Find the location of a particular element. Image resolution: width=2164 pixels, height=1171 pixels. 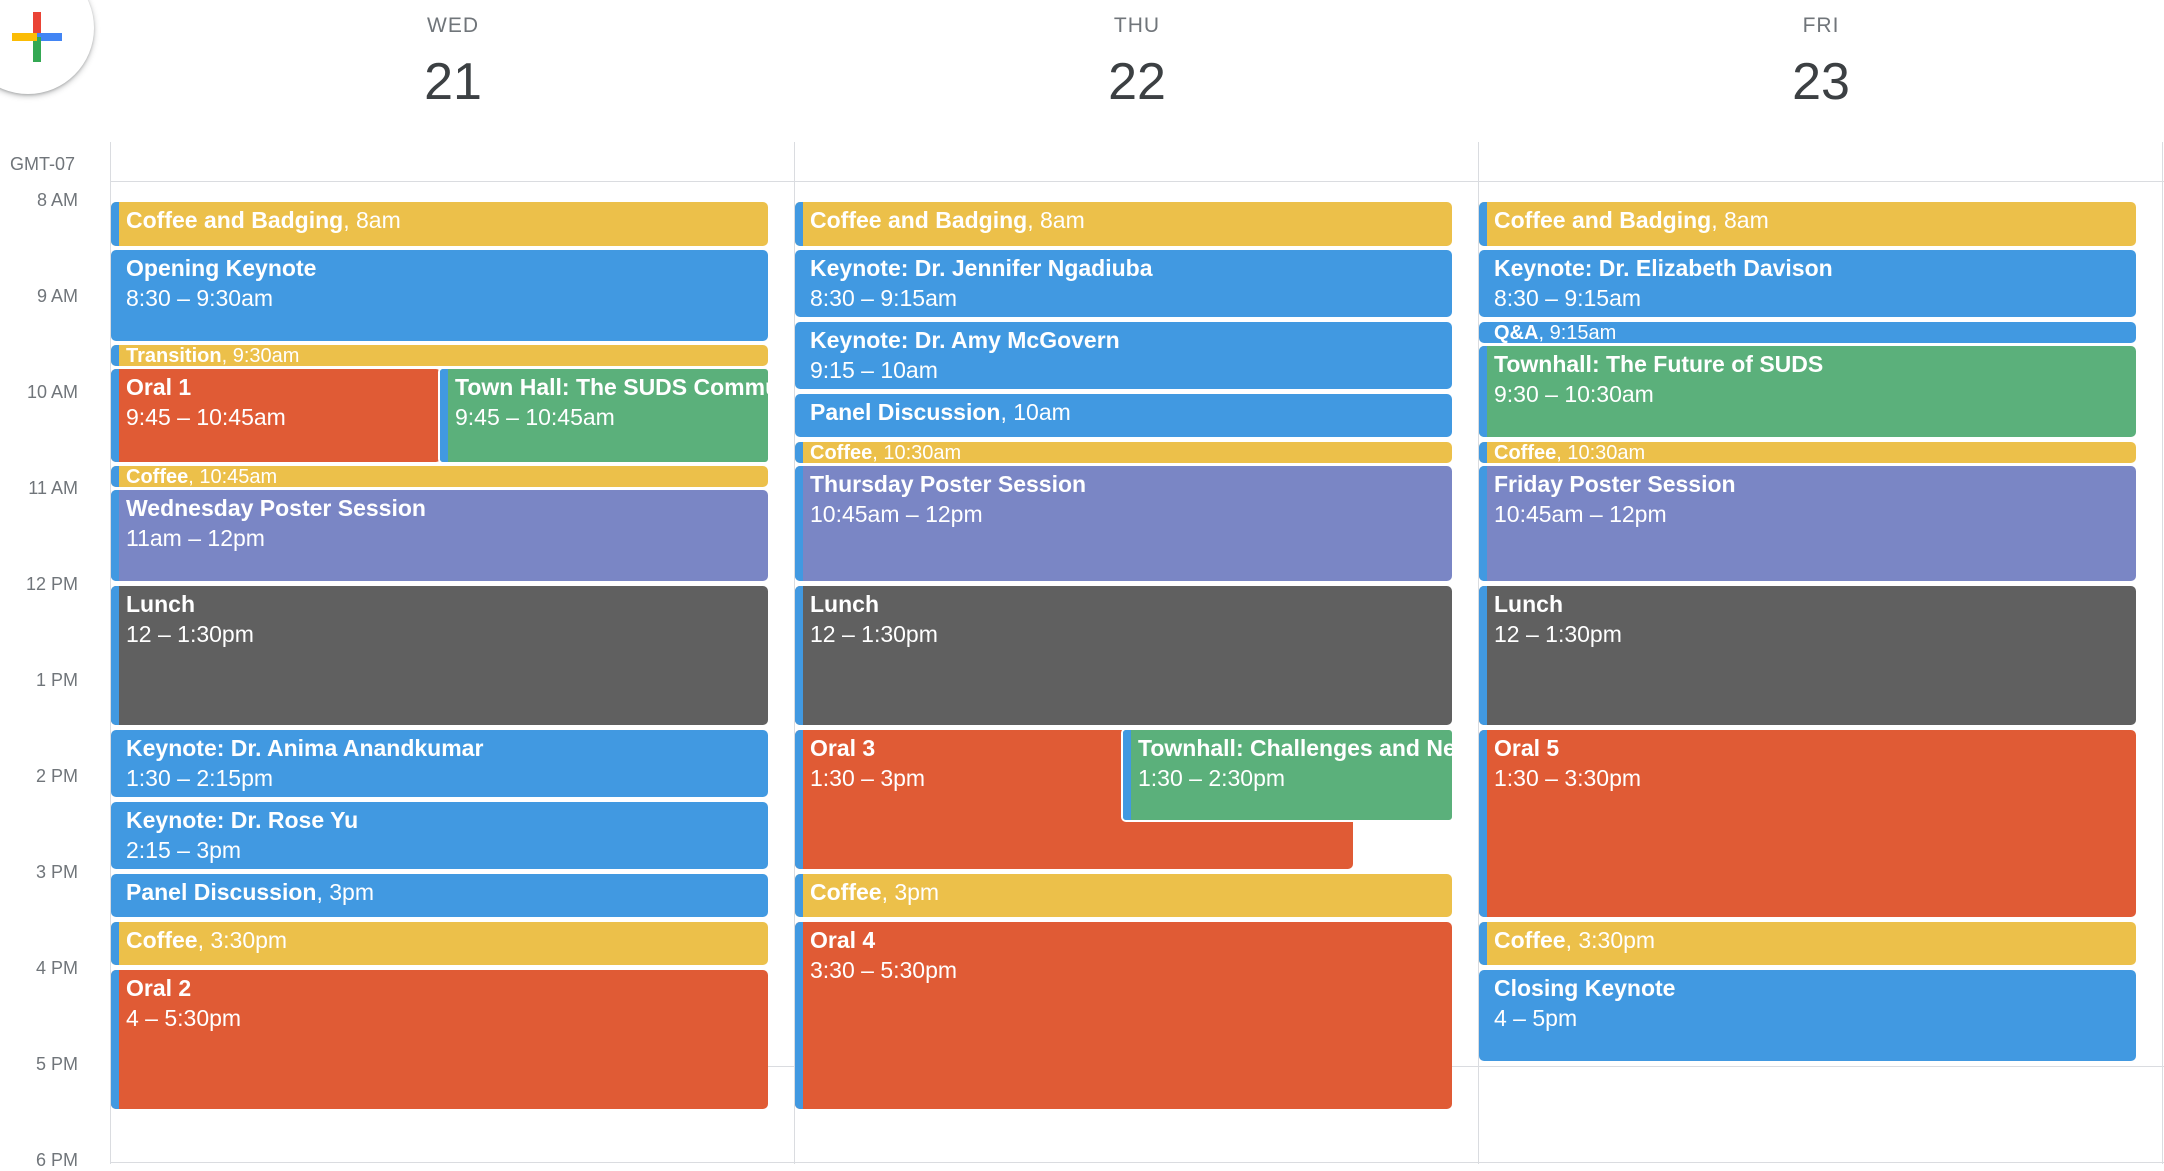

event-panel-discussion-thu: Panel Discussion, 10am is located at coordinates (1123, 415).